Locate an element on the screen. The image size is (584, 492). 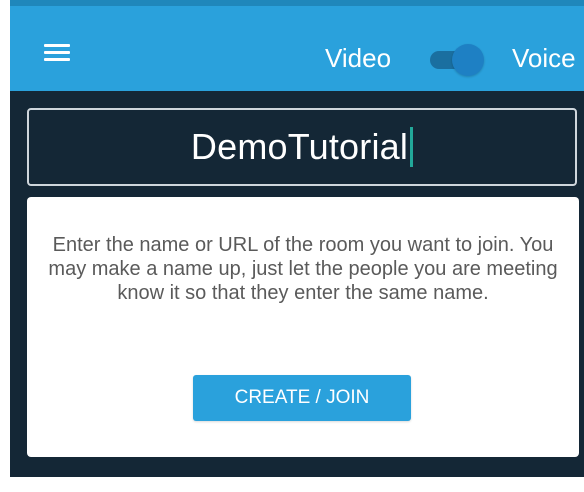
hamburger-menu-icon is located at coordinates (59, 52).